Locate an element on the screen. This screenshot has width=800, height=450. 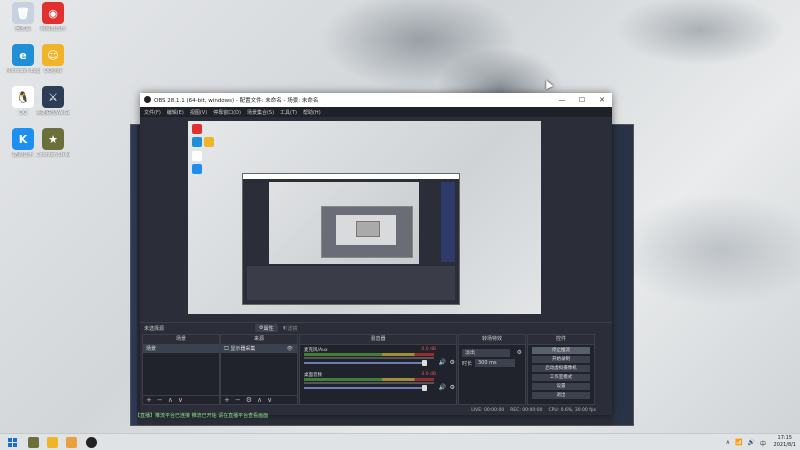
desktop-icon-label: Counter-Strike is located at coordinates (53, 155).